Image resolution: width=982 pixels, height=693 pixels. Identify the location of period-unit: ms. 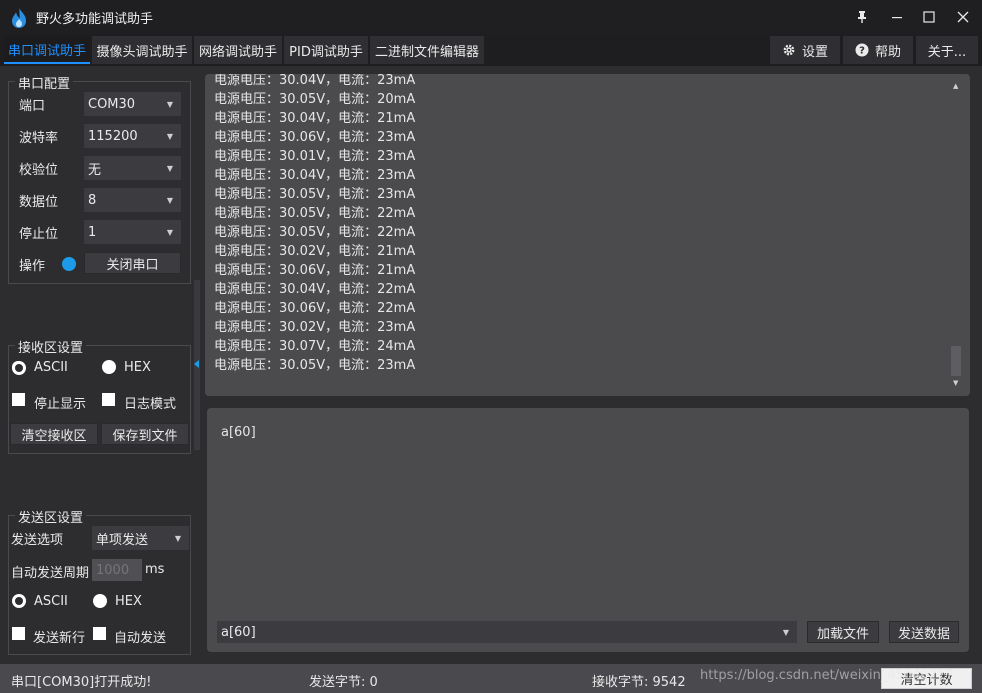
(155, 569).